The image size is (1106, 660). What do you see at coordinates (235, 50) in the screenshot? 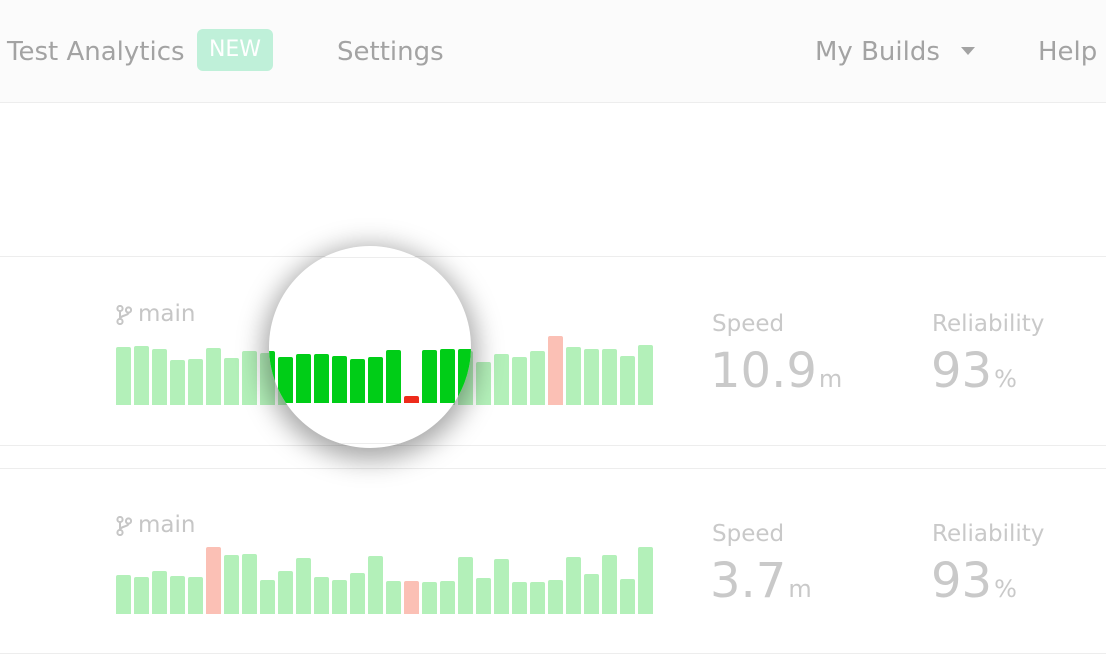
I see `new-badge: NEW` at bounding box center [235, 50].